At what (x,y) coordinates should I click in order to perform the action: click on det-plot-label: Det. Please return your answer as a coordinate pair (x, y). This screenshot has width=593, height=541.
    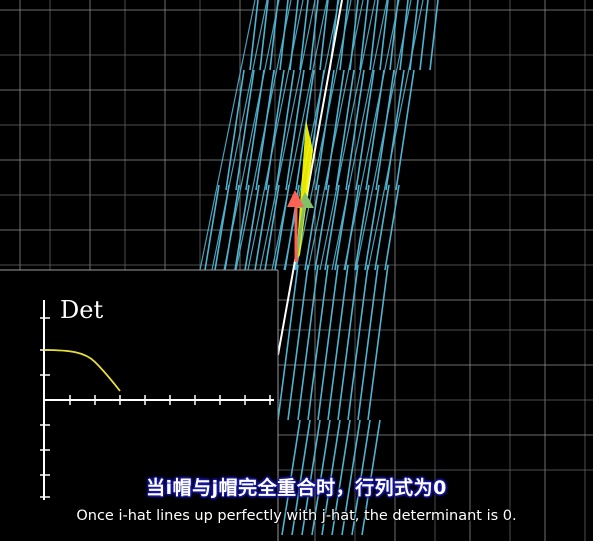
    Looking at the image, I should click on (82, 310).